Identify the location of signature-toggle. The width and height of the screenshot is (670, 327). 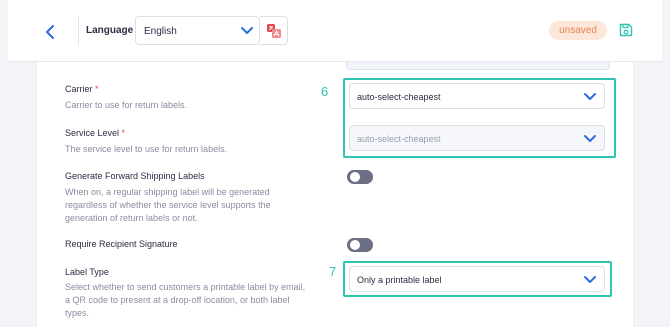
(360, 245).